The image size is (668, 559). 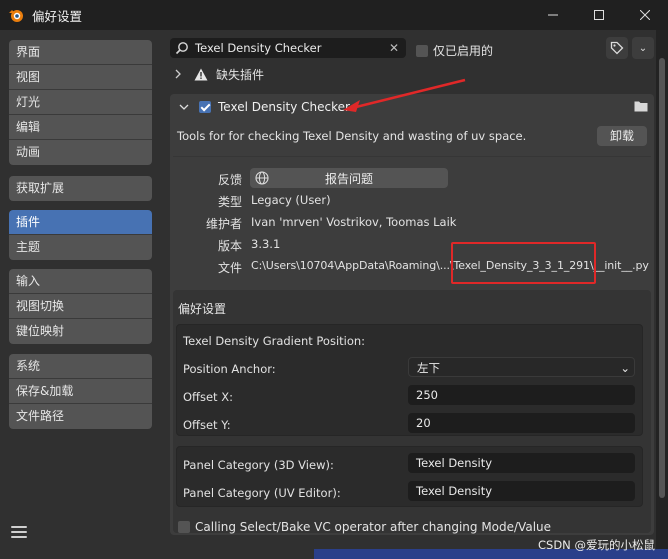 What do you see at coordinates (201, 74) in the screenshot?
I see `warning-icon` at bounding box center [201, 74].